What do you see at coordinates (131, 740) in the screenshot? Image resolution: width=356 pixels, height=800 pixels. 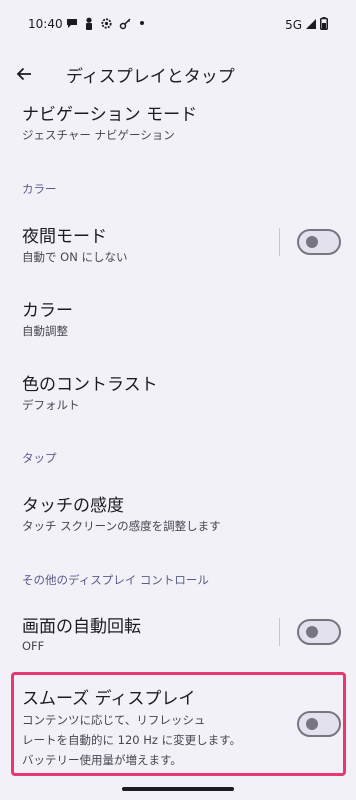 I see `description-line: レートを自動的に 120 Hz に変更します。` at bounding box center [131, 740].